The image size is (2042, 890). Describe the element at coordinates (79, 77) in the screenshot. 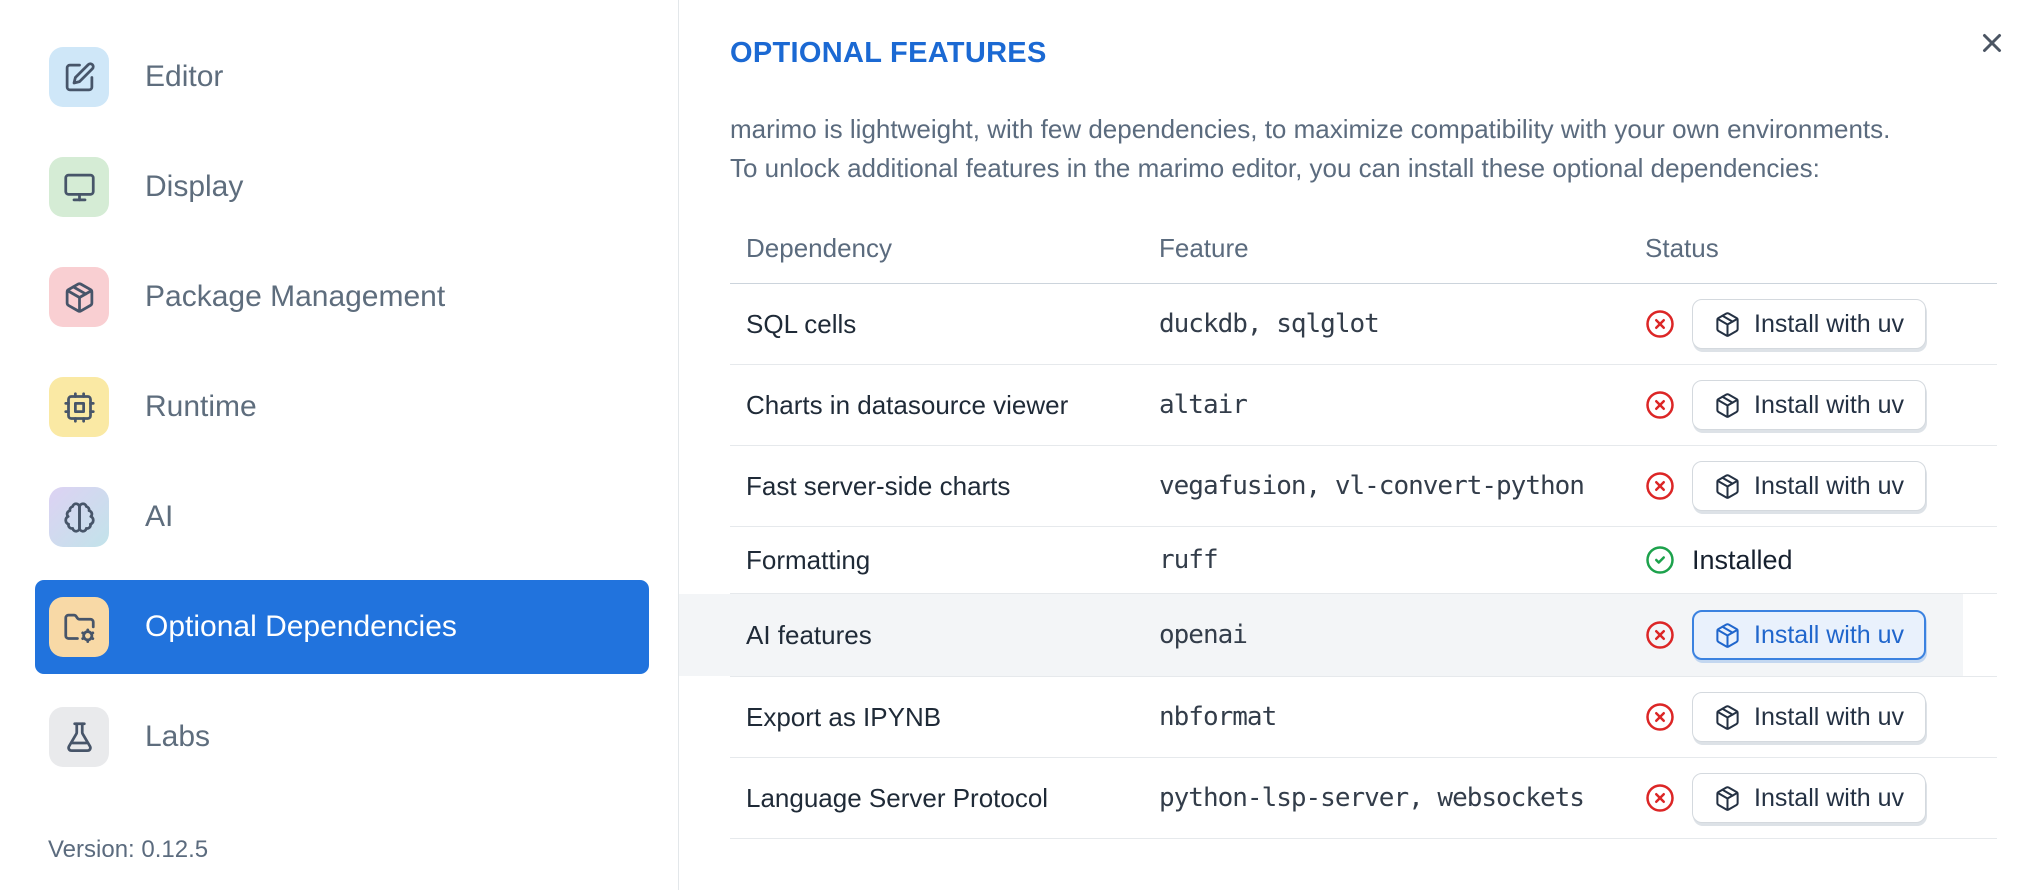

I see `square-pen-icon` at that location.